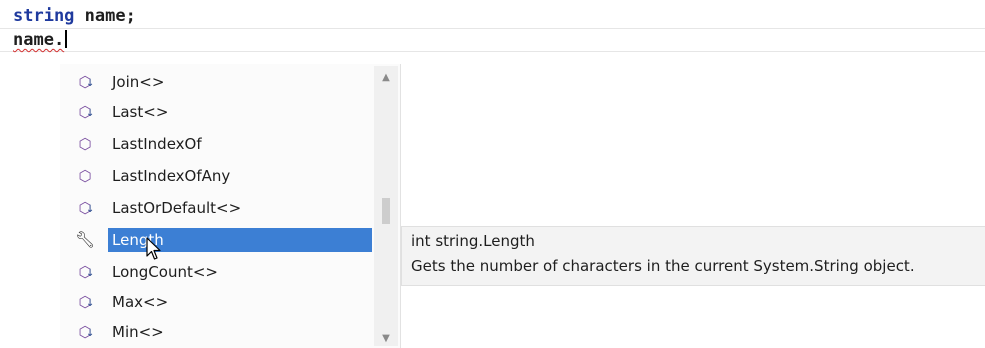 This screenshot has height=348, width=985. I want to click on code-editor: string name; name., so click(492, 26).